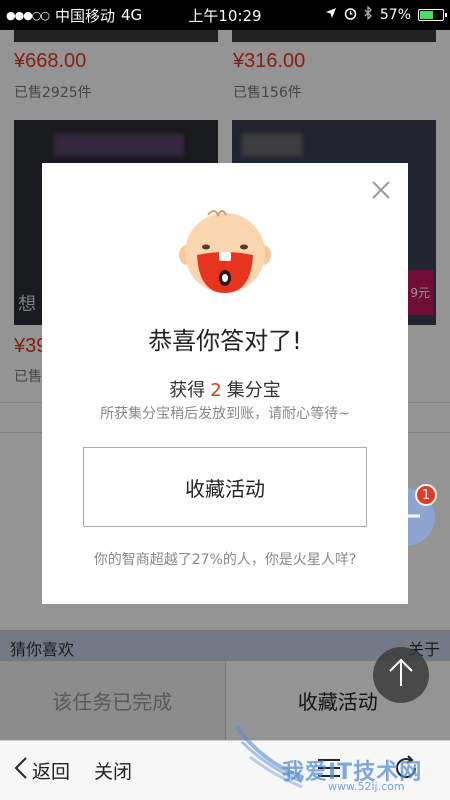 The width and height of the screenshot is (450, 800). What do you see at coordinates (381, 194) in the screenshot?
I see `close-icon` at bounding box center [381, 194].